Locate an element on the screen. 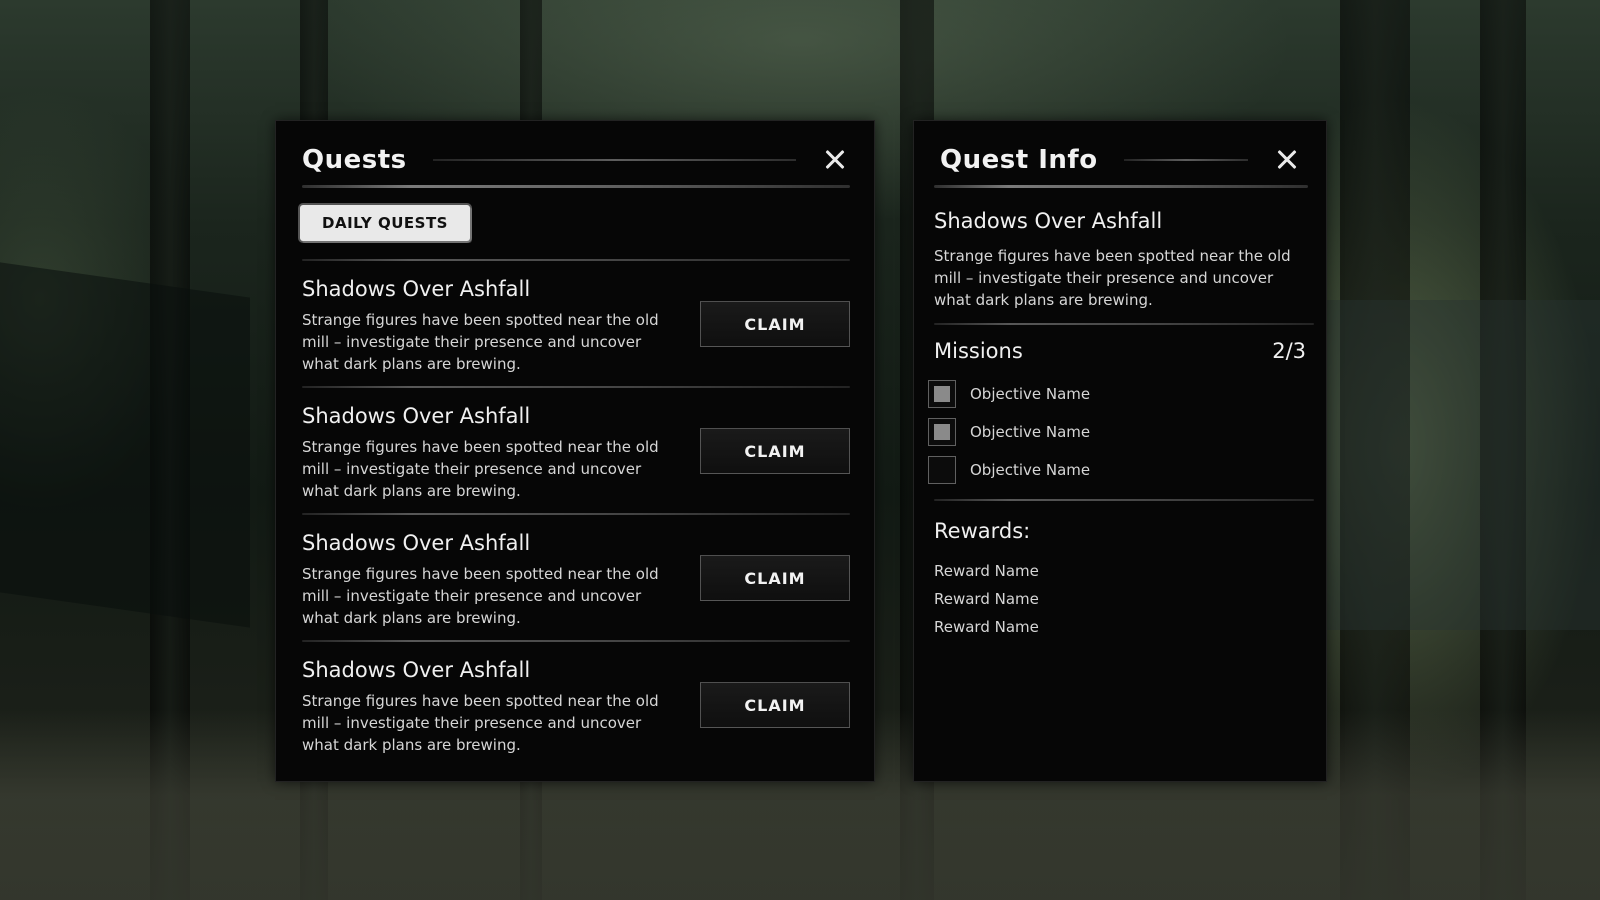 The image size is (1600, 900). missions-title: Missions is located at coordinates (978, 351).